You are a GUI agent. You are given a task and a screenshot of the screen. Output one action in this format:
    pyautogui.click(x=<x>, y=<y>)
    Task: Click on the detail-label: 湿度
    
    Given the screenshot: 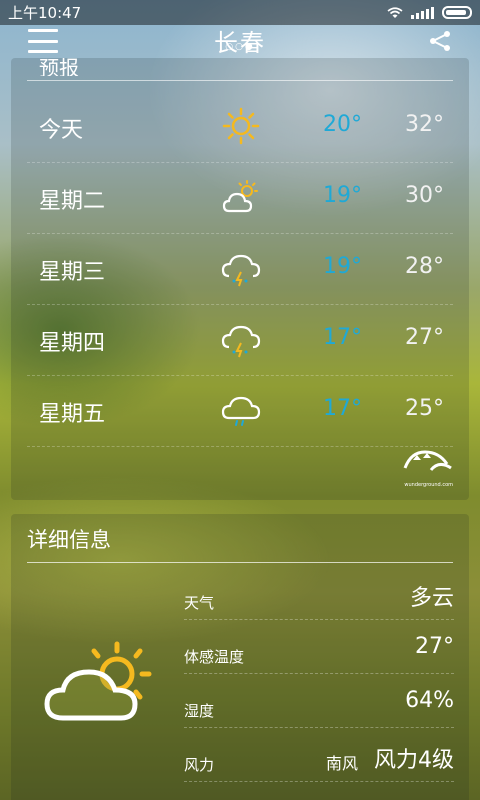 What is the action you would take?
    pyautogui.click(x=199, y=711)
    